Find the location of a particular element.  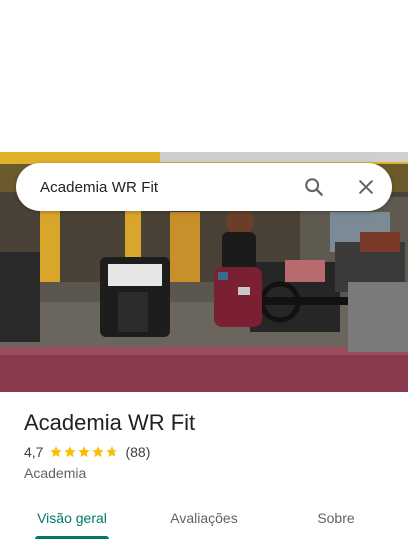

tab-visao-geral: Visão geral is located at coordinates (72, 518).